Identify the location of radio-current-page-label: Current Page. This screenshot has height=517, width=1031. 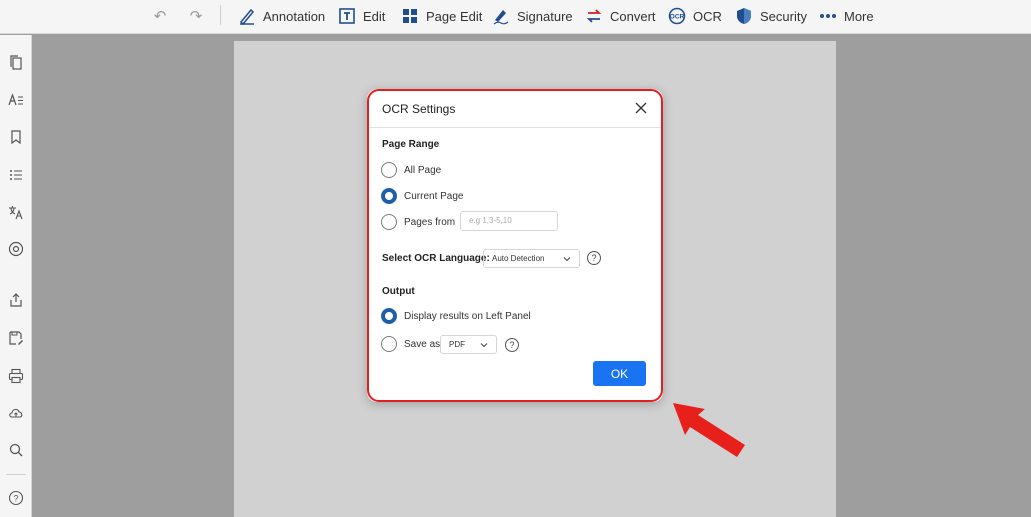
(434, 196).